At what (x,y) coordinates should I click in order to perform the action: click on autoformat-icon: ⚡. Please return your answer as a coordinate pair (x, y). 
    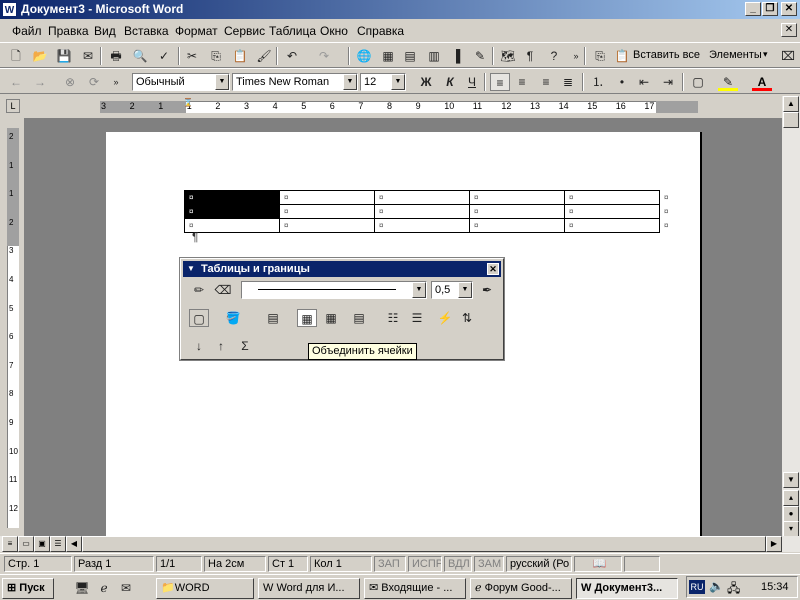
    Looking at the image, I should click on (445, 318).